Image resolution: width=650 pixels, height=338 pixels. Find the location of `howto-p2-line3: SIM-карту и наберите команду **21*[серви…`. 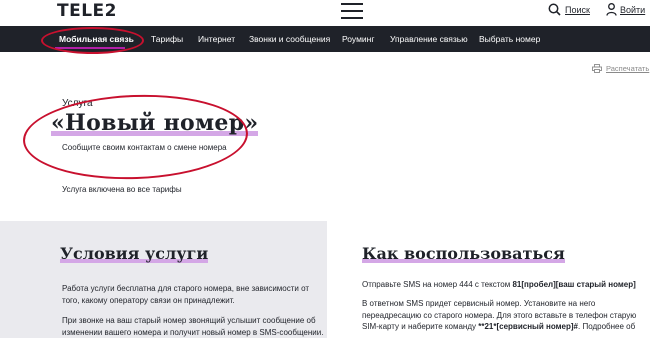

howto-p2-line3: SIM-карту и наберите команду **21*[серви… is located at coordinates (506, 327).